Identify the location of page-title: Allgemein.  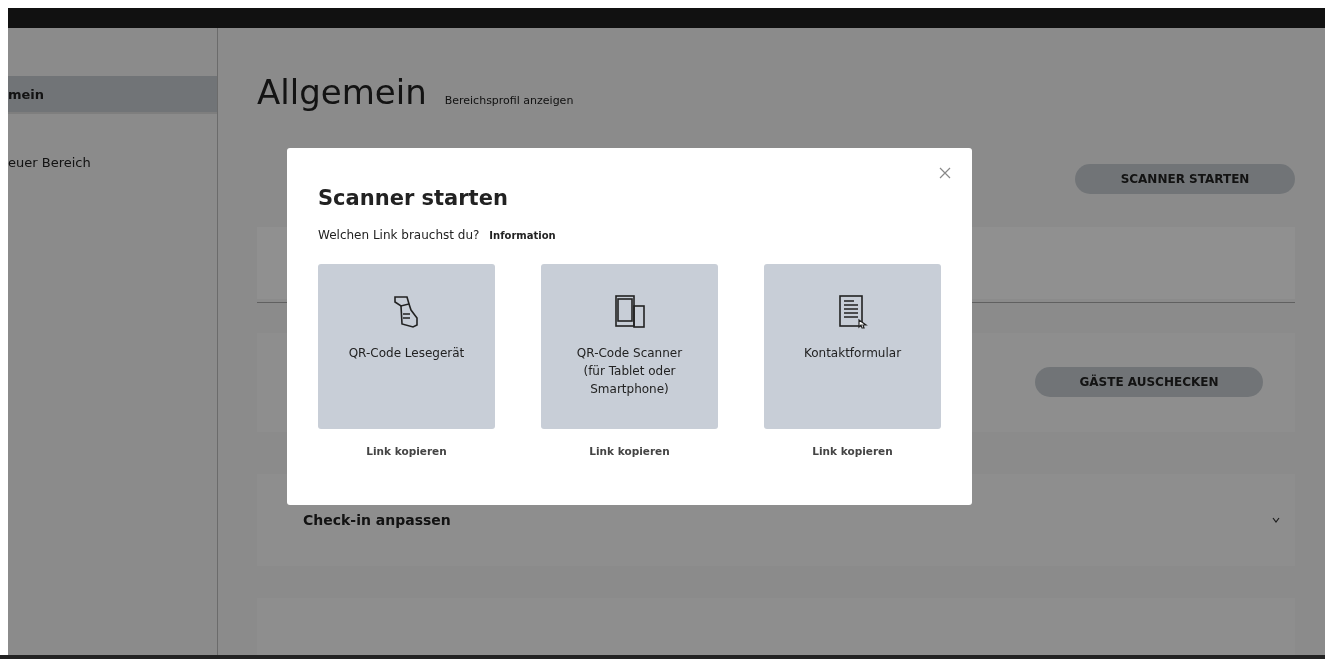
(342, 92).